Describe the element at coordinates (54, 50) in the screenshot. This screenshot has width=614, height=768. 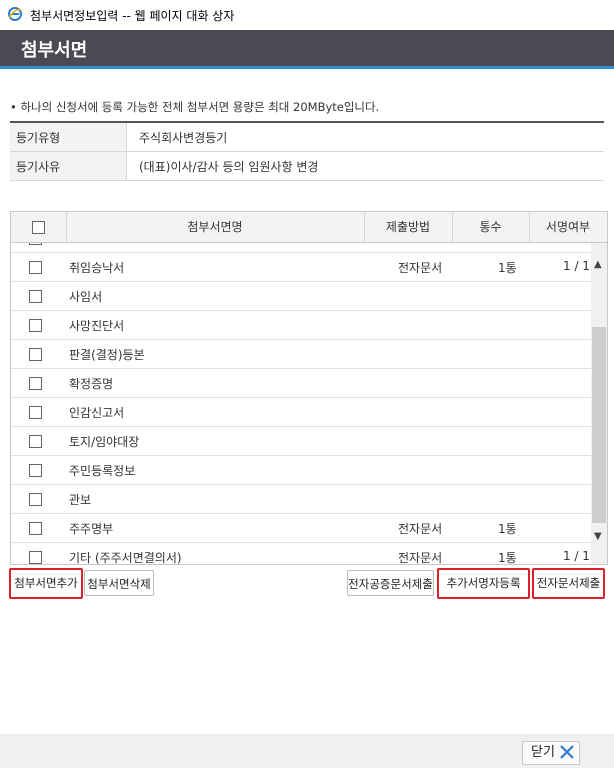
I see `page-title: 첨부서면` at that location.